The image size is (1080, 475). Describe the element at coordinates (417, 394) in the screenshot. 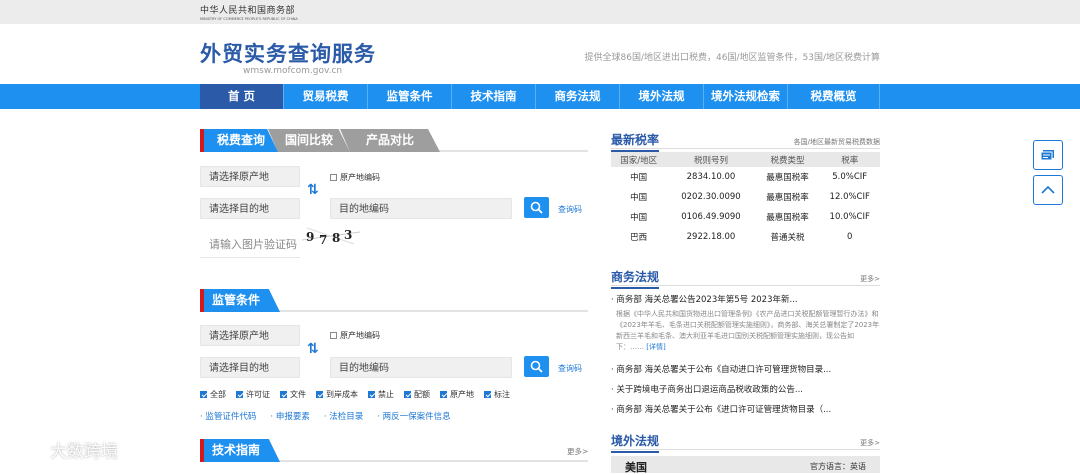

I see `filter-quota: 配额` at that location.